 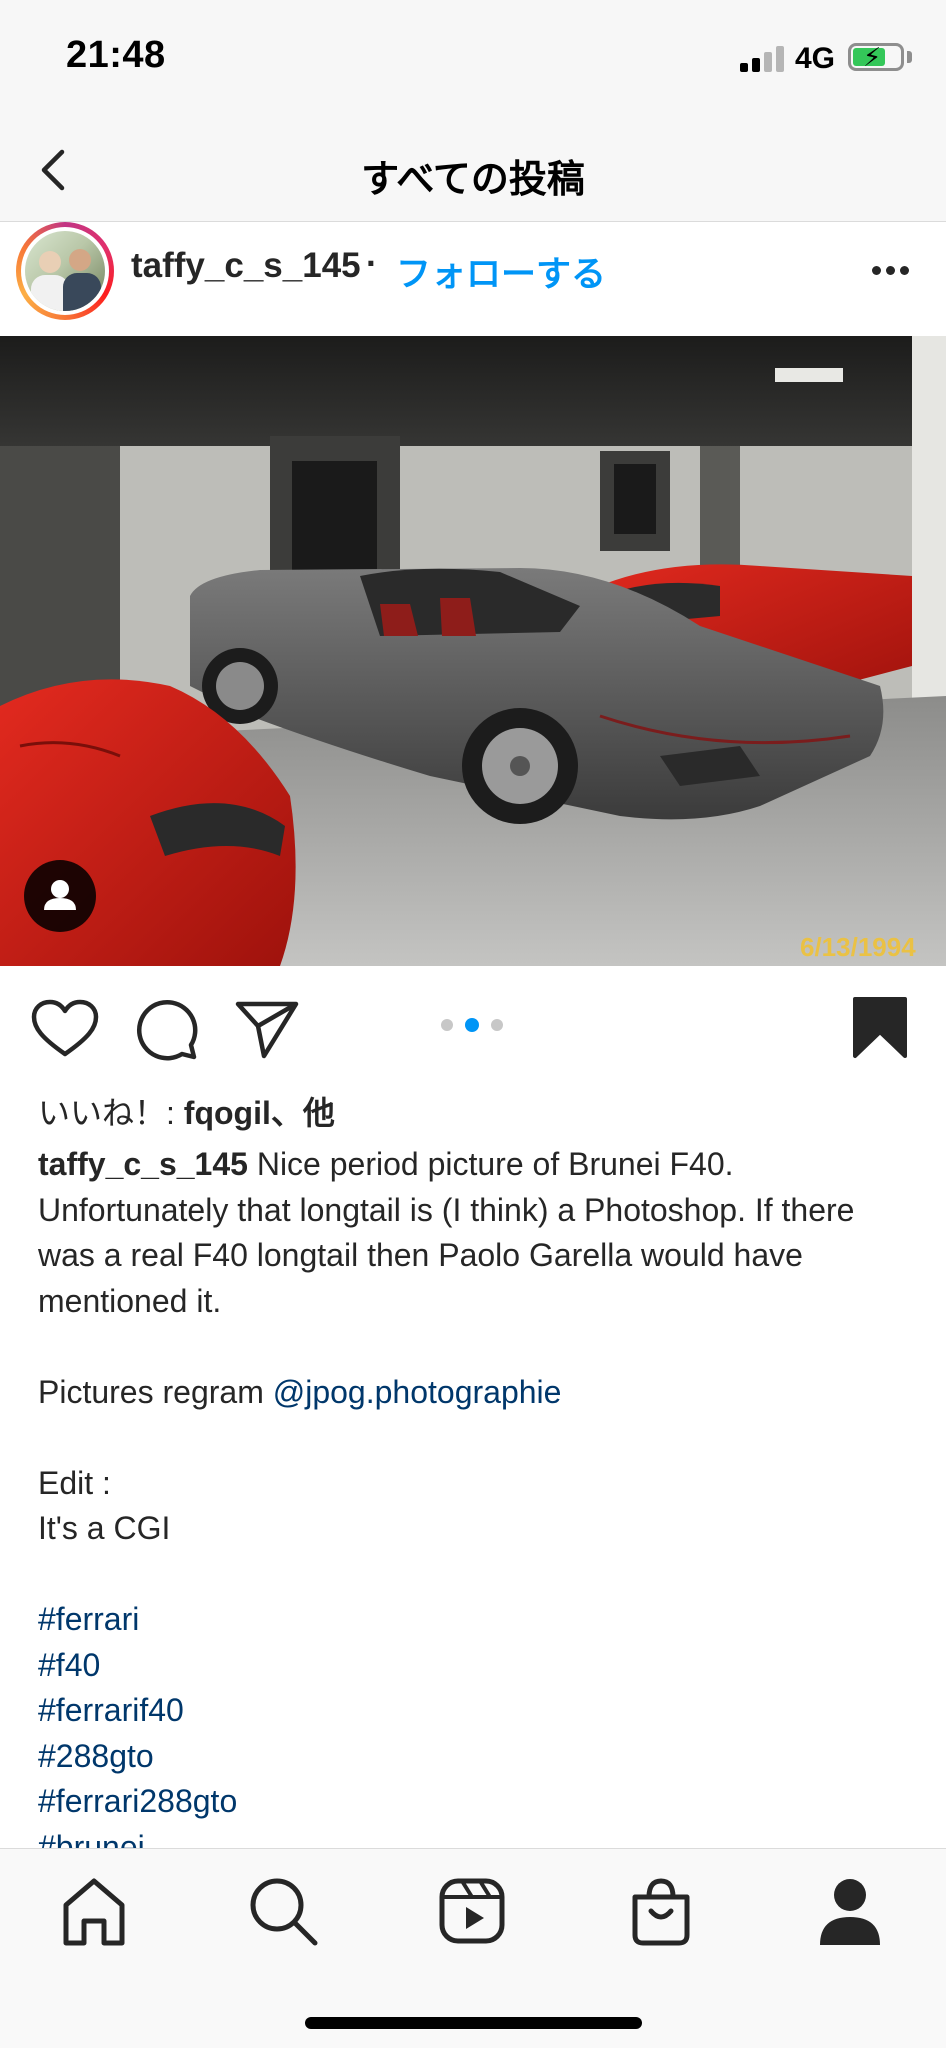 I want to click on tab-shop, so click(x=661, y=1911).